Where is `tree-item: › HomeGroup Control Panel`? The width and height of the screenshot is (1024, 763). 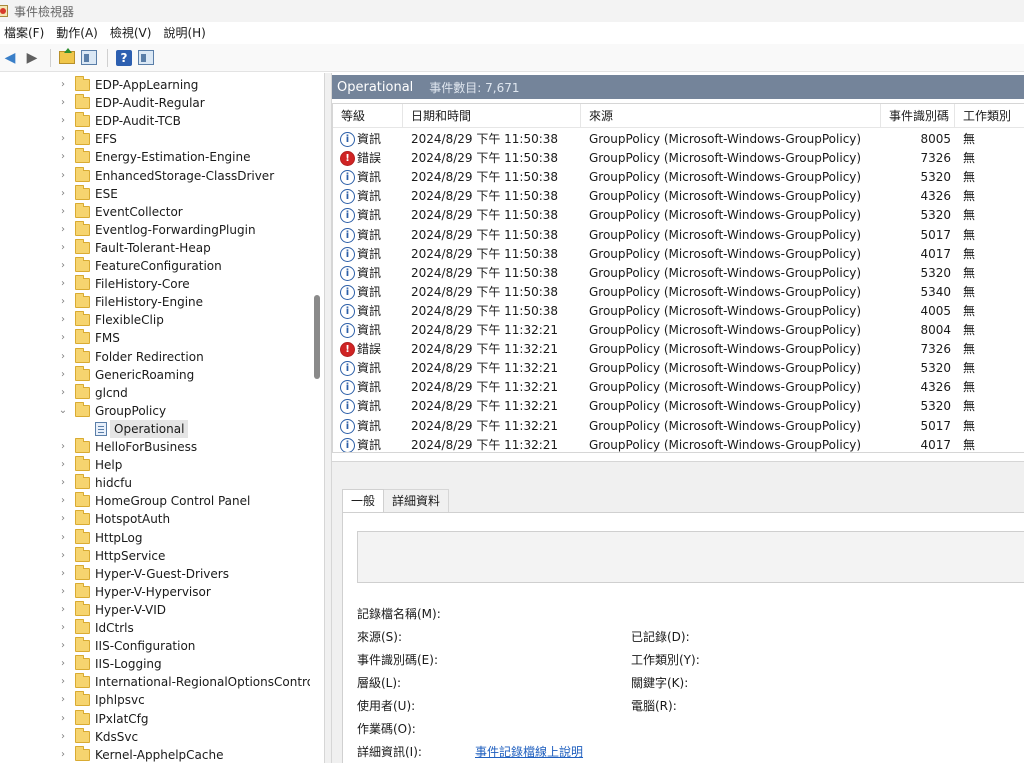 tree-item: › HomeGroup Control Panel is located at coordinates (154, 501).